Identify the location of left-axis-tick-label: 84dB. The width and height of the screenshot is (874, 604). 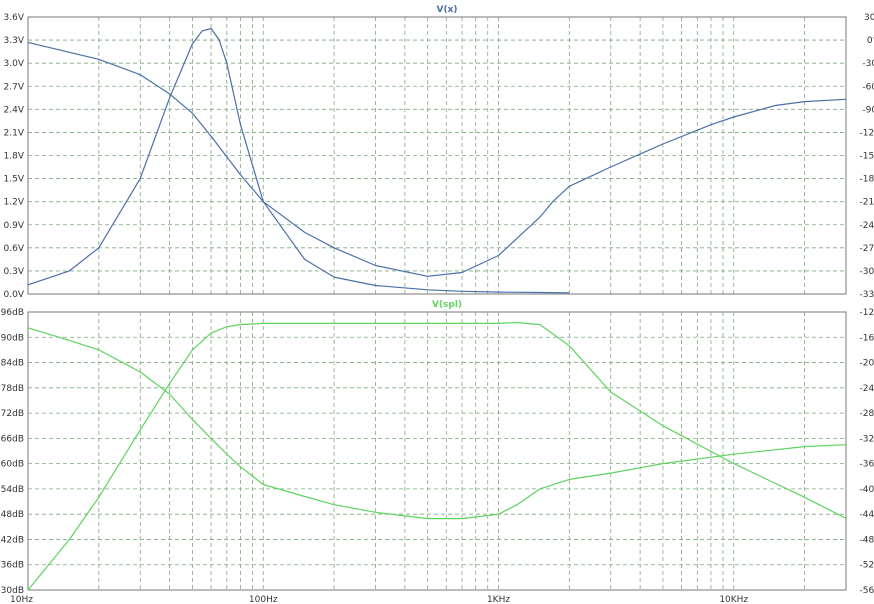
(12, 364).